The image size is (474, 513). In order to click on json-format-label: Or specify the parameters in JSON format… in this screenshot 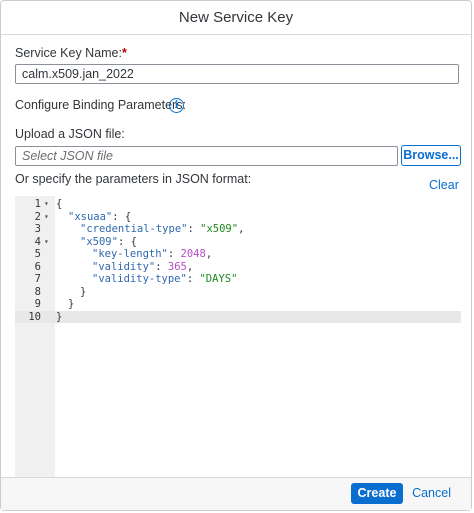, I will do `click(133, 179)`.